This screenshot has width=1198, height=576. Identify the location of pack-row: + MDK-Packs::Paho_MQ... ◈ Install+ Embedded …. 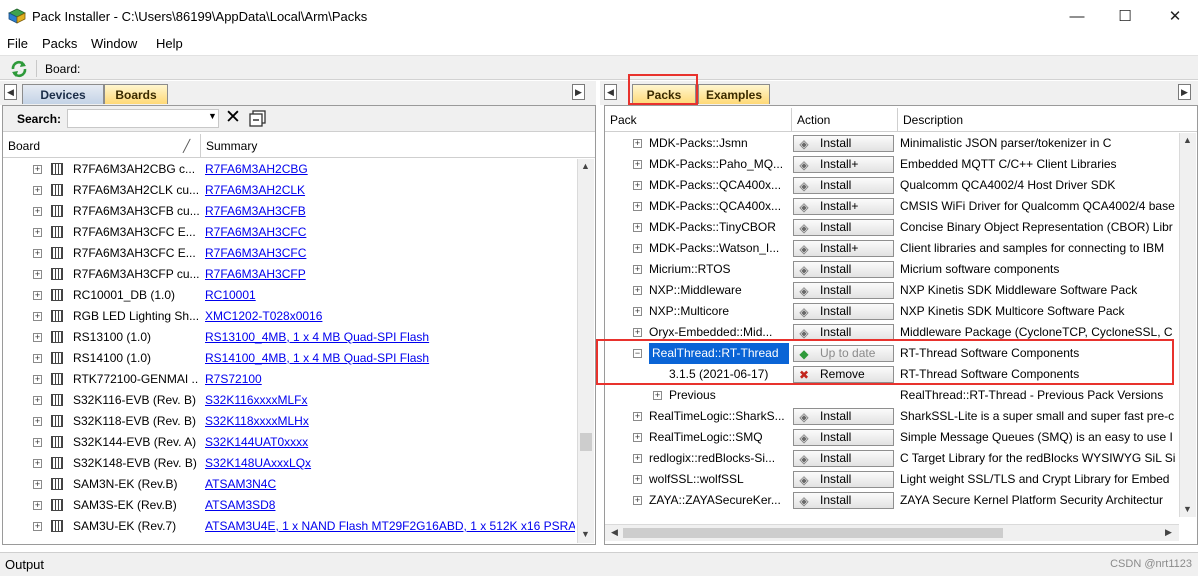
(892, 164).